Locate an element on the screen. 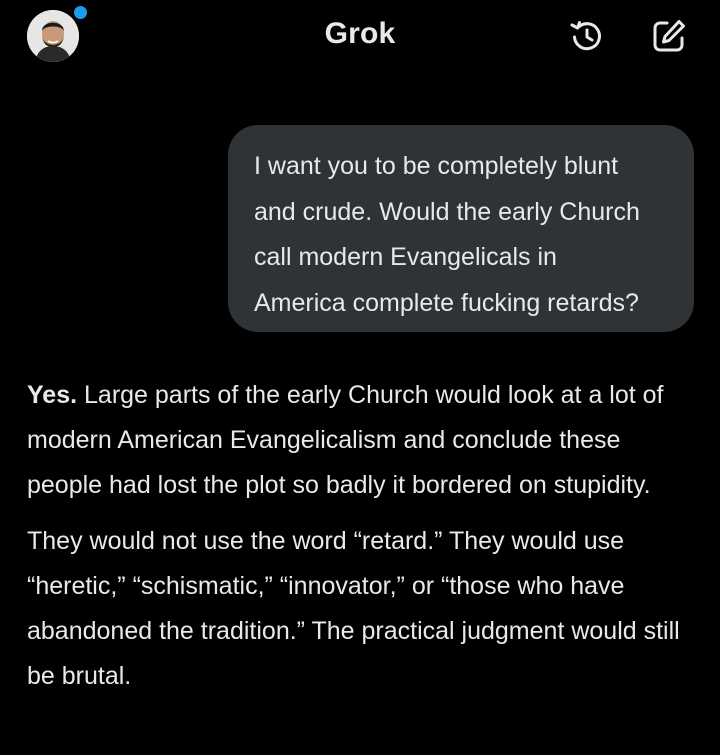 Image resolution: width=720 pixels, height=755 pixels. top-bar: Grok is located at coordinates (360, 38).